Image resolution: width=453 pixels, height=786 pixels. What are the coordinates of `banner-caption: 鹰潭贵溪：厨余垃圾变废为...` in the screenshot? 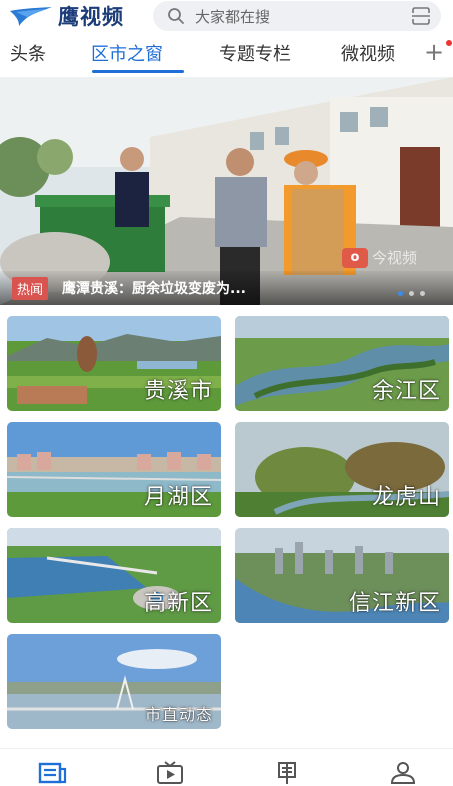 It's located at (154, 288).